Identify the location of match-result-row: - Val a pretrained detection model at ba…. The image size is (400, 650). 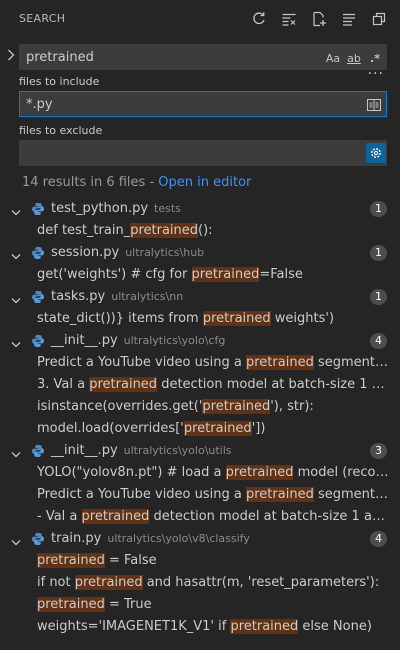
(200, 517).